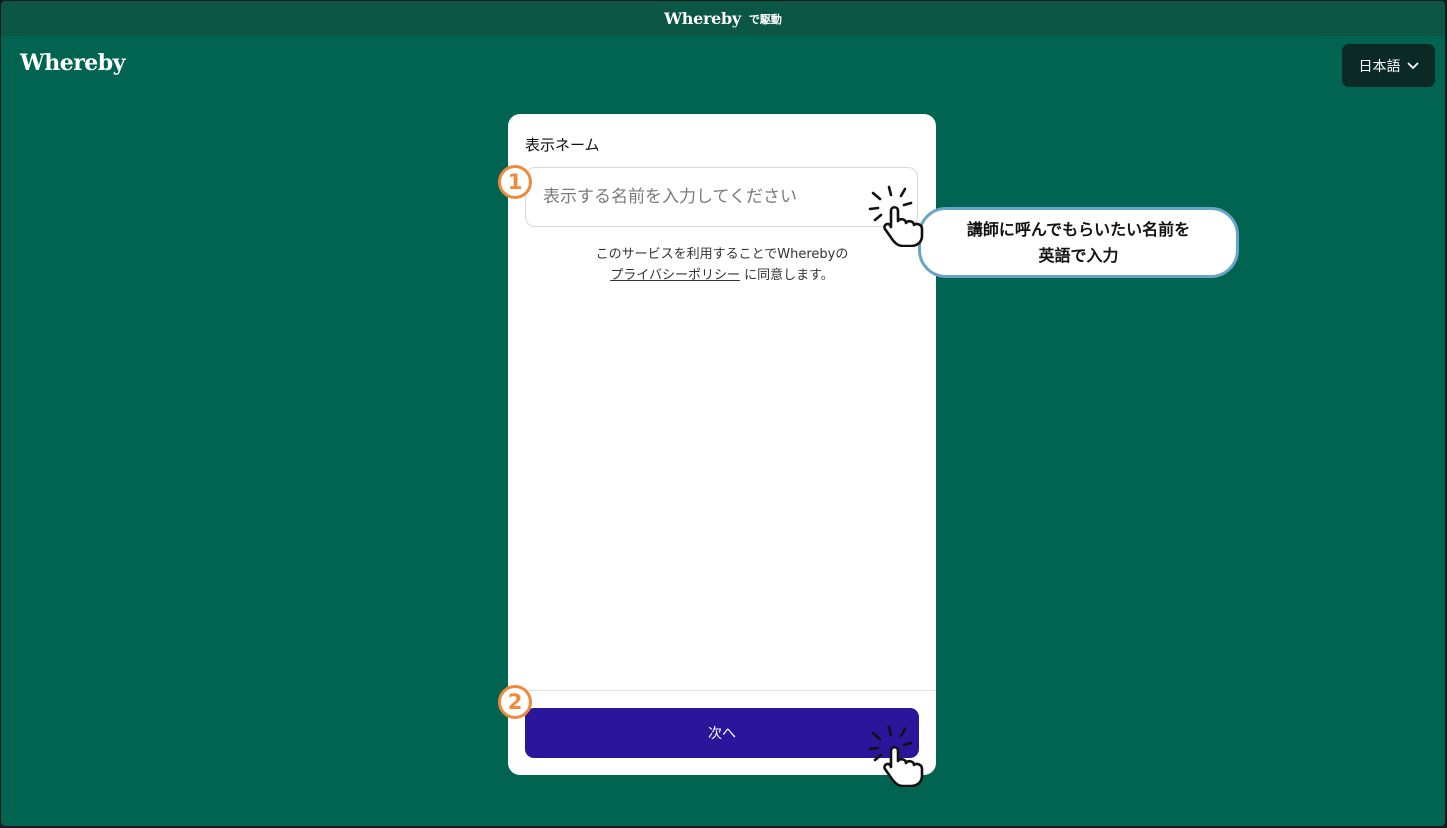 This screenshot has height=828, width=1447. Describe the element at coordinates (1078, 255) in the screenshot. I see `callout-line-2: 英語で入力` at that location.